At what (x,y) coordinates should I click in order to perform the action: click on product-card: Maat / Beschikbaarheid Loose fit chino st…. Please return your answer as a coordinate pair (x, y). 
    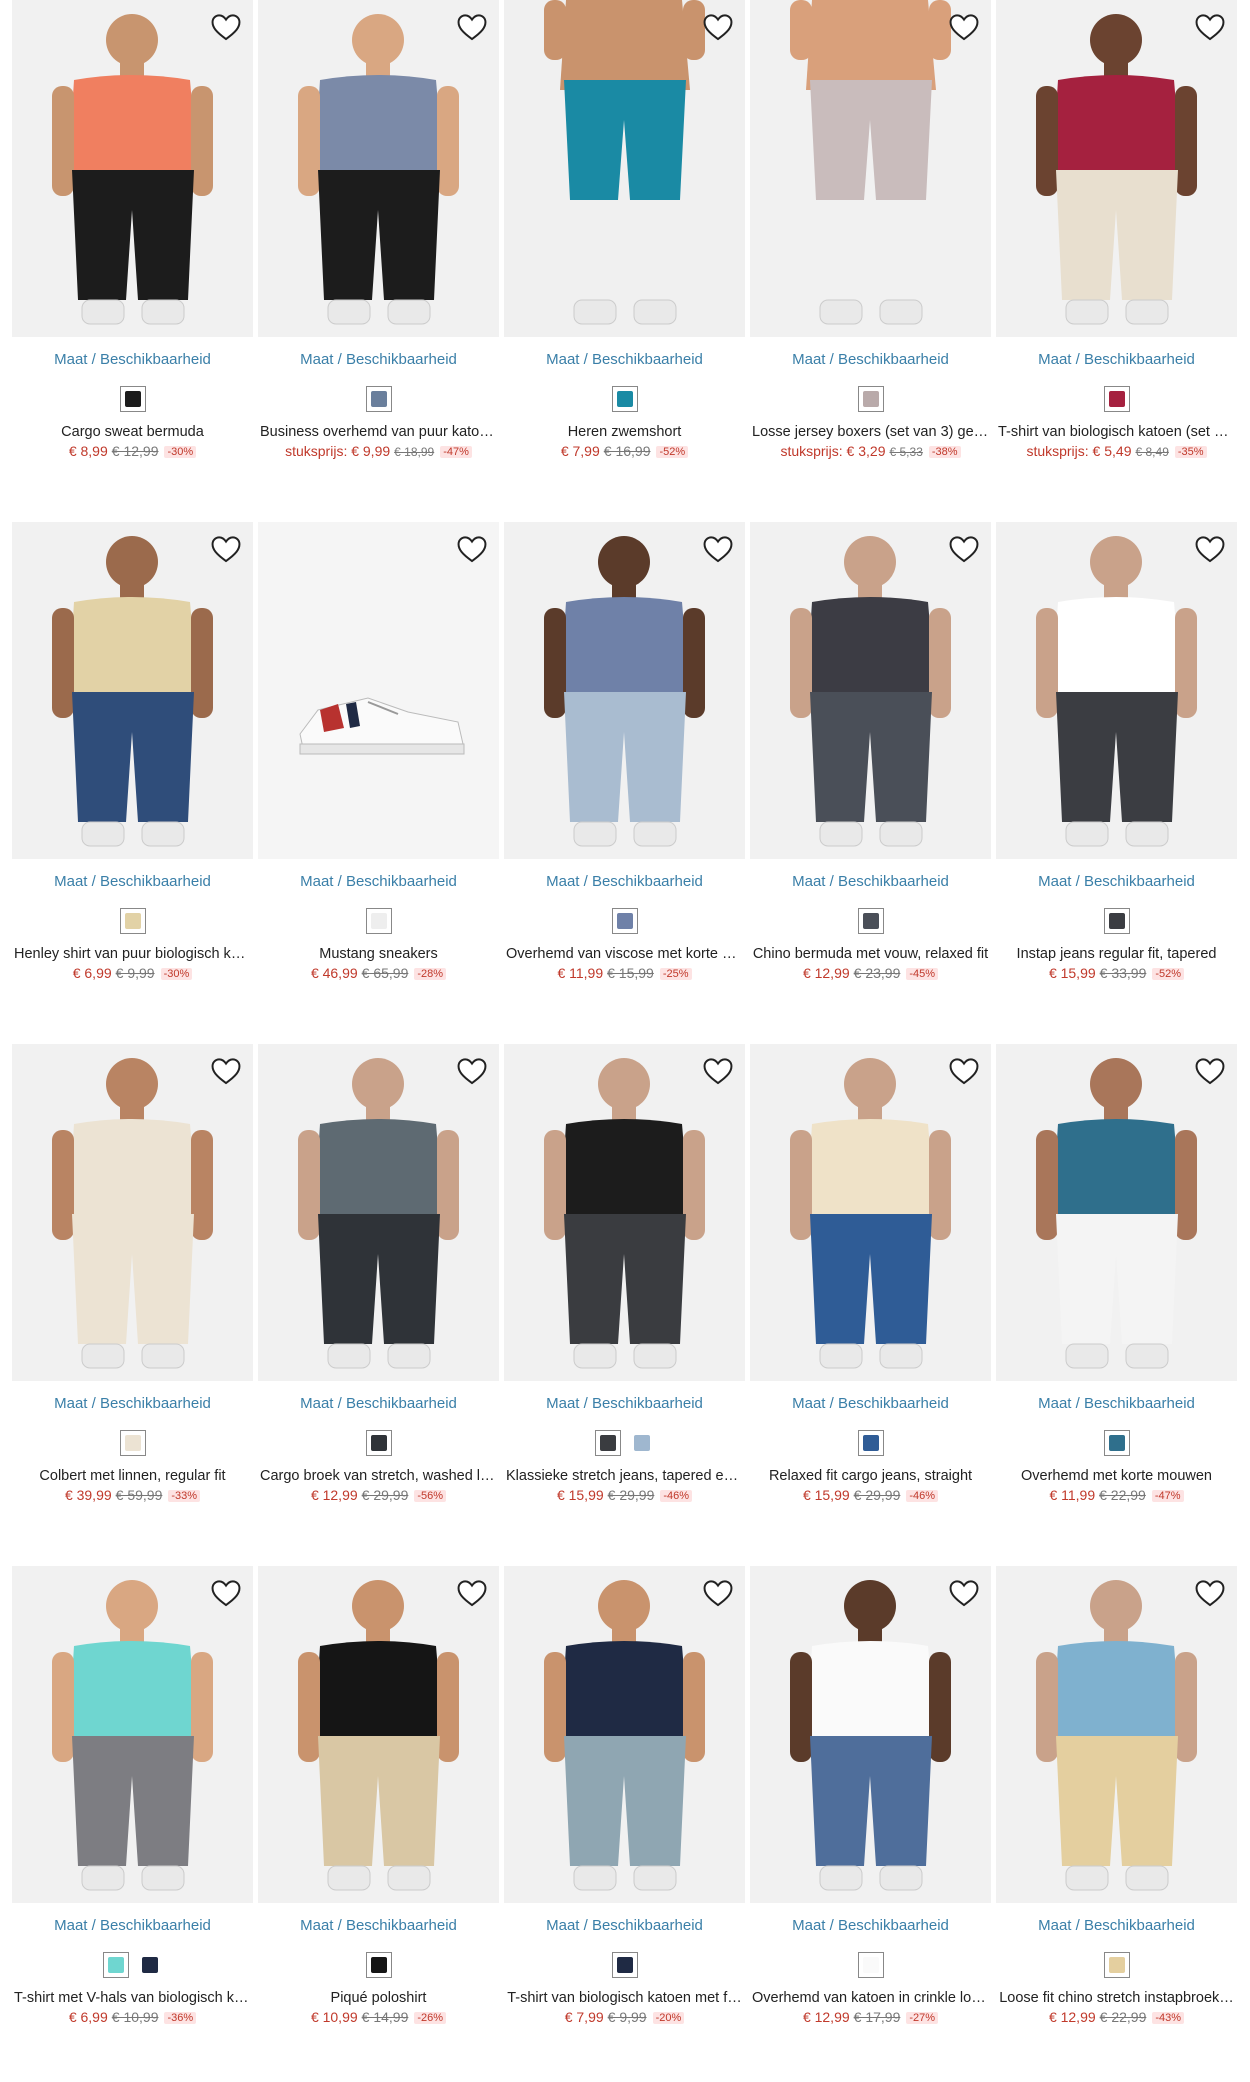
    Looking at the image, I should click on (1116, 1795).